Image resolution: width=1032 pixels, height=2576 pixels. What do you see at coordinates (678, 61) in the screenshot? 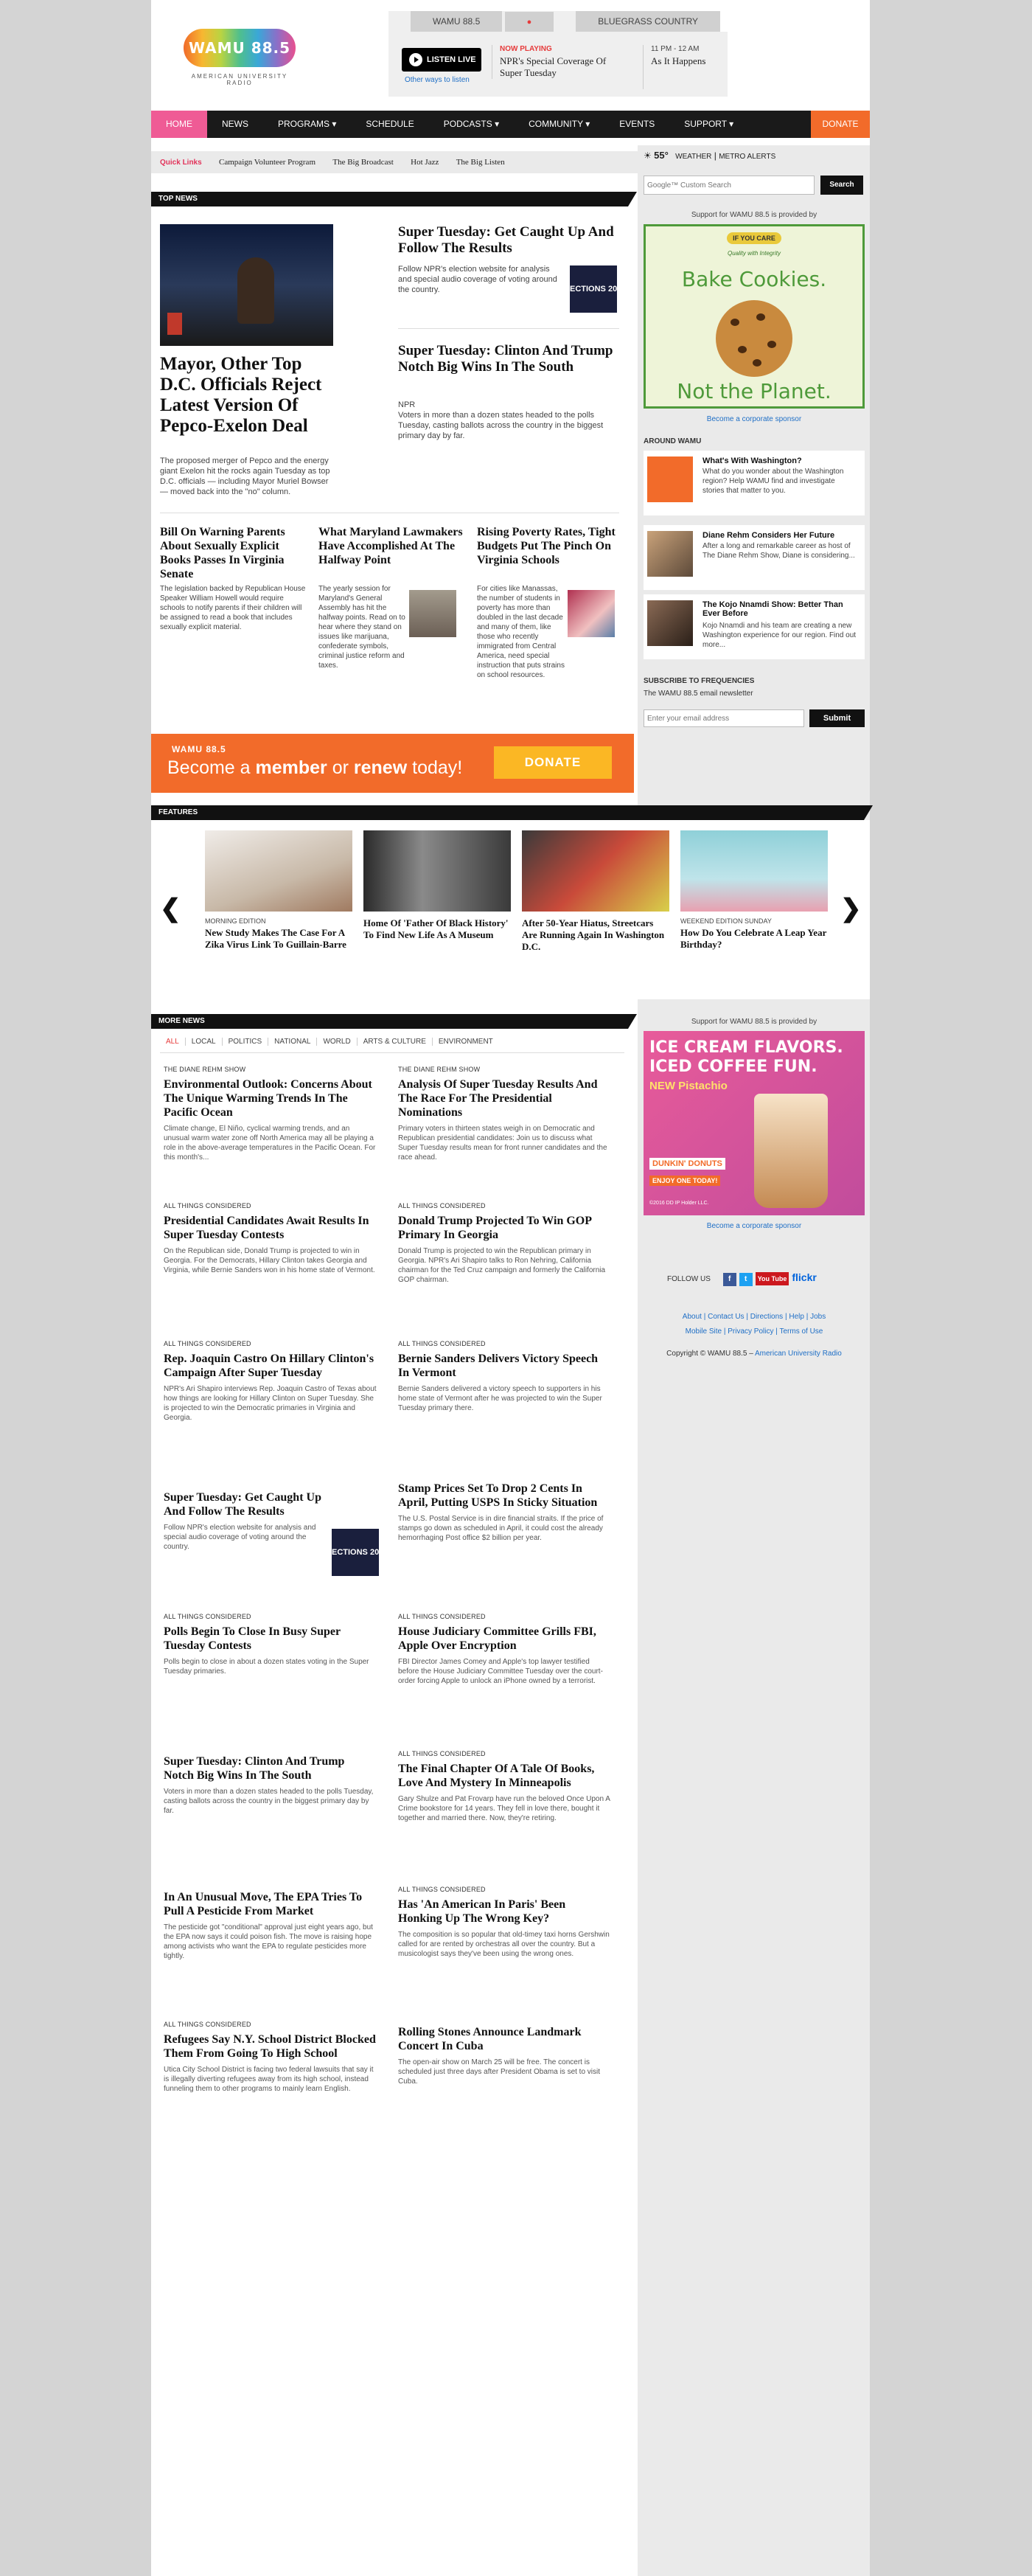
I see `up-next-title: As It Happens` at bounding box center [678, 61].